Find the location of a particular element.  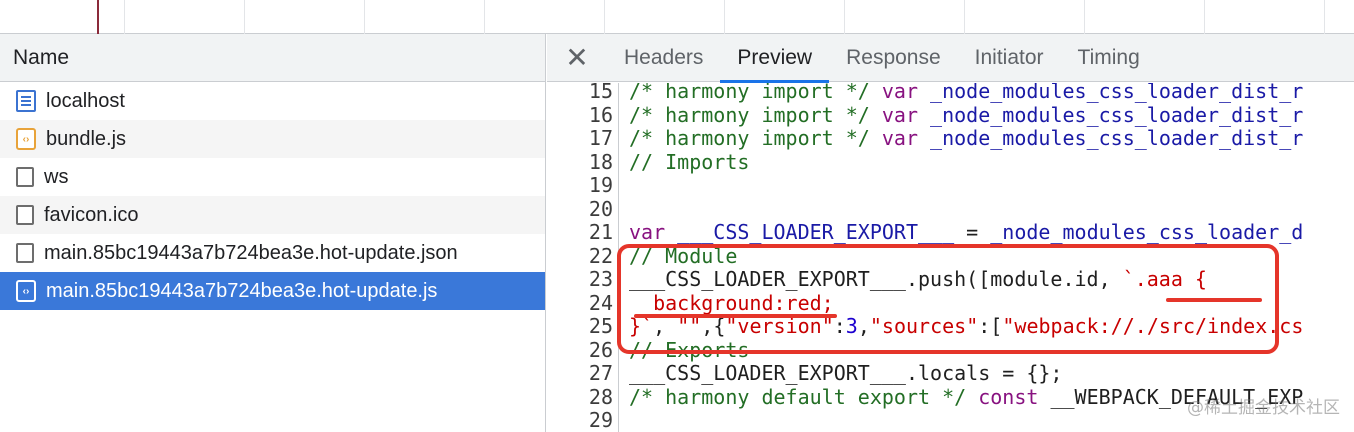

request-row: ‹› bundle.js is located at coordinates (272, 139).